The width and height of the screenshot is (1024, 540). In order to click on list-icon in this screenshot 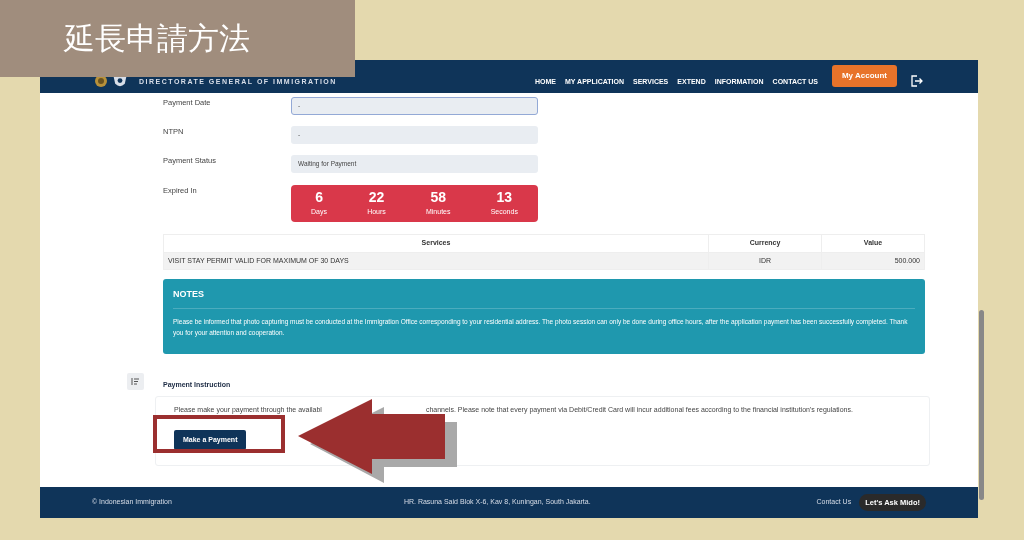, I will do `click(135, 381)`.